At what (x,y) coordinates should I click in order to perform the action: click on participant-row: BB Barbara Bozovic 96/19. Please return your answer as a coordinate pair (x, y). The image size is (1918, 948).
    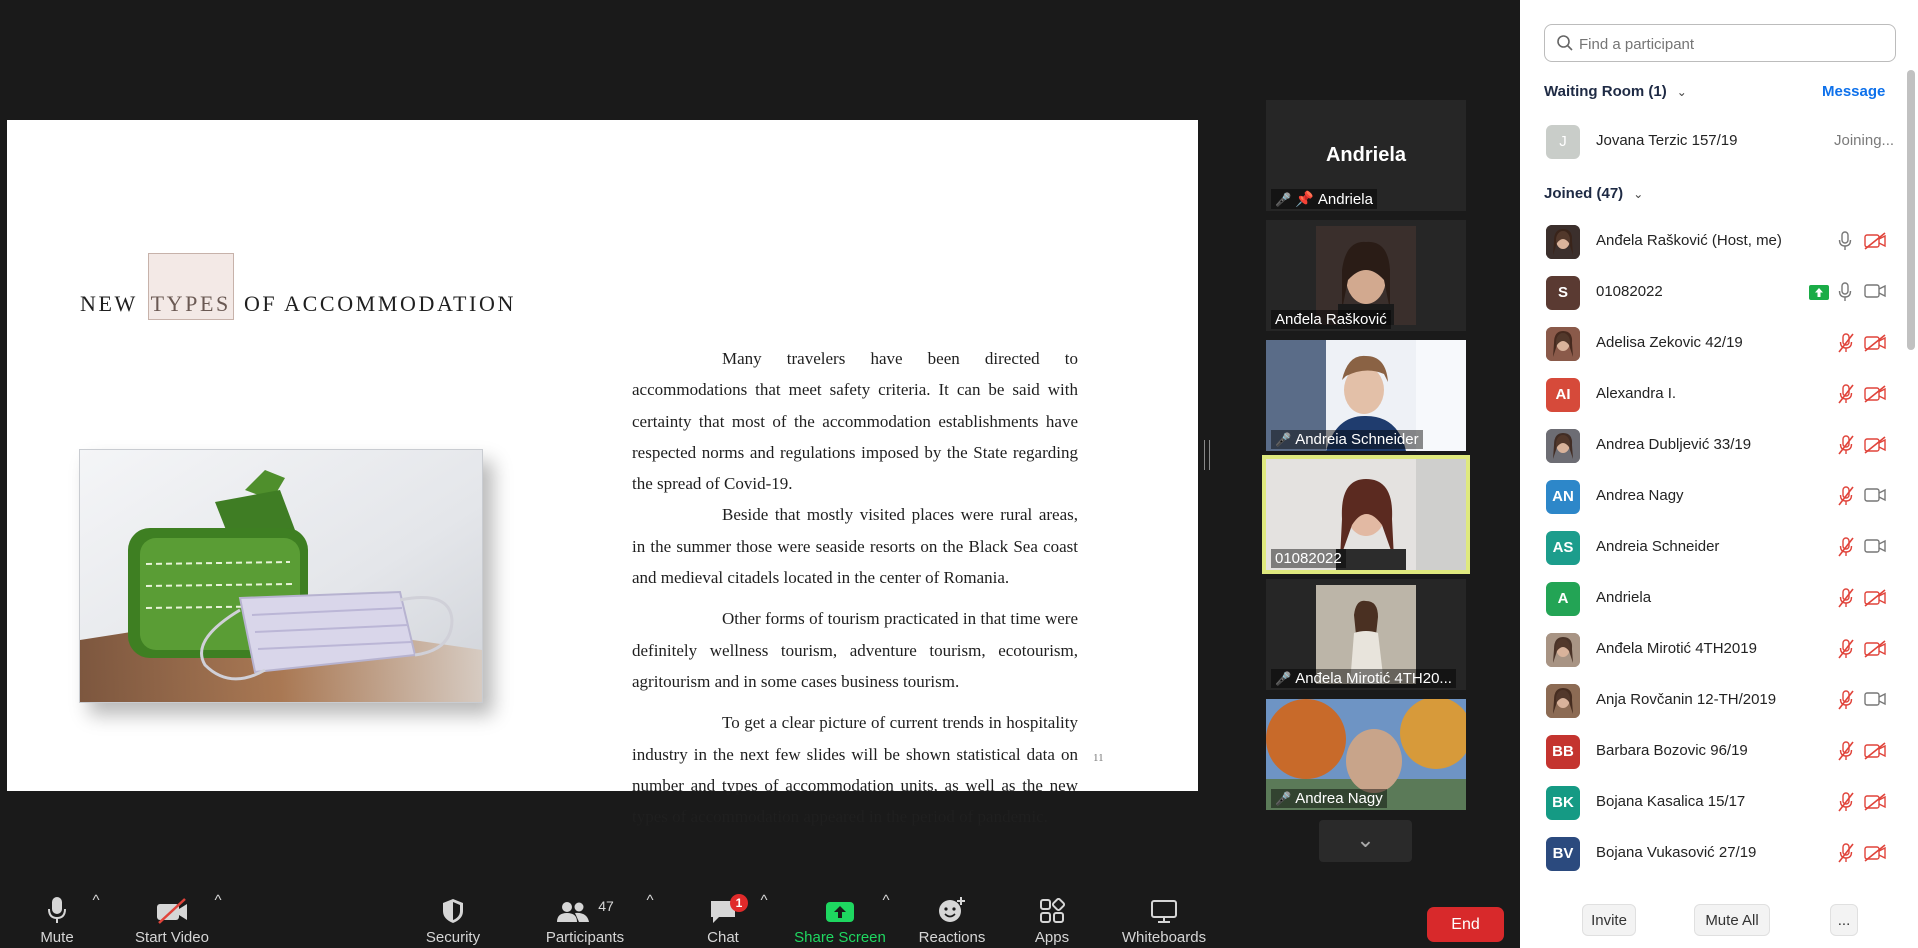
    Looking at the image, I should click on (1710, 752).